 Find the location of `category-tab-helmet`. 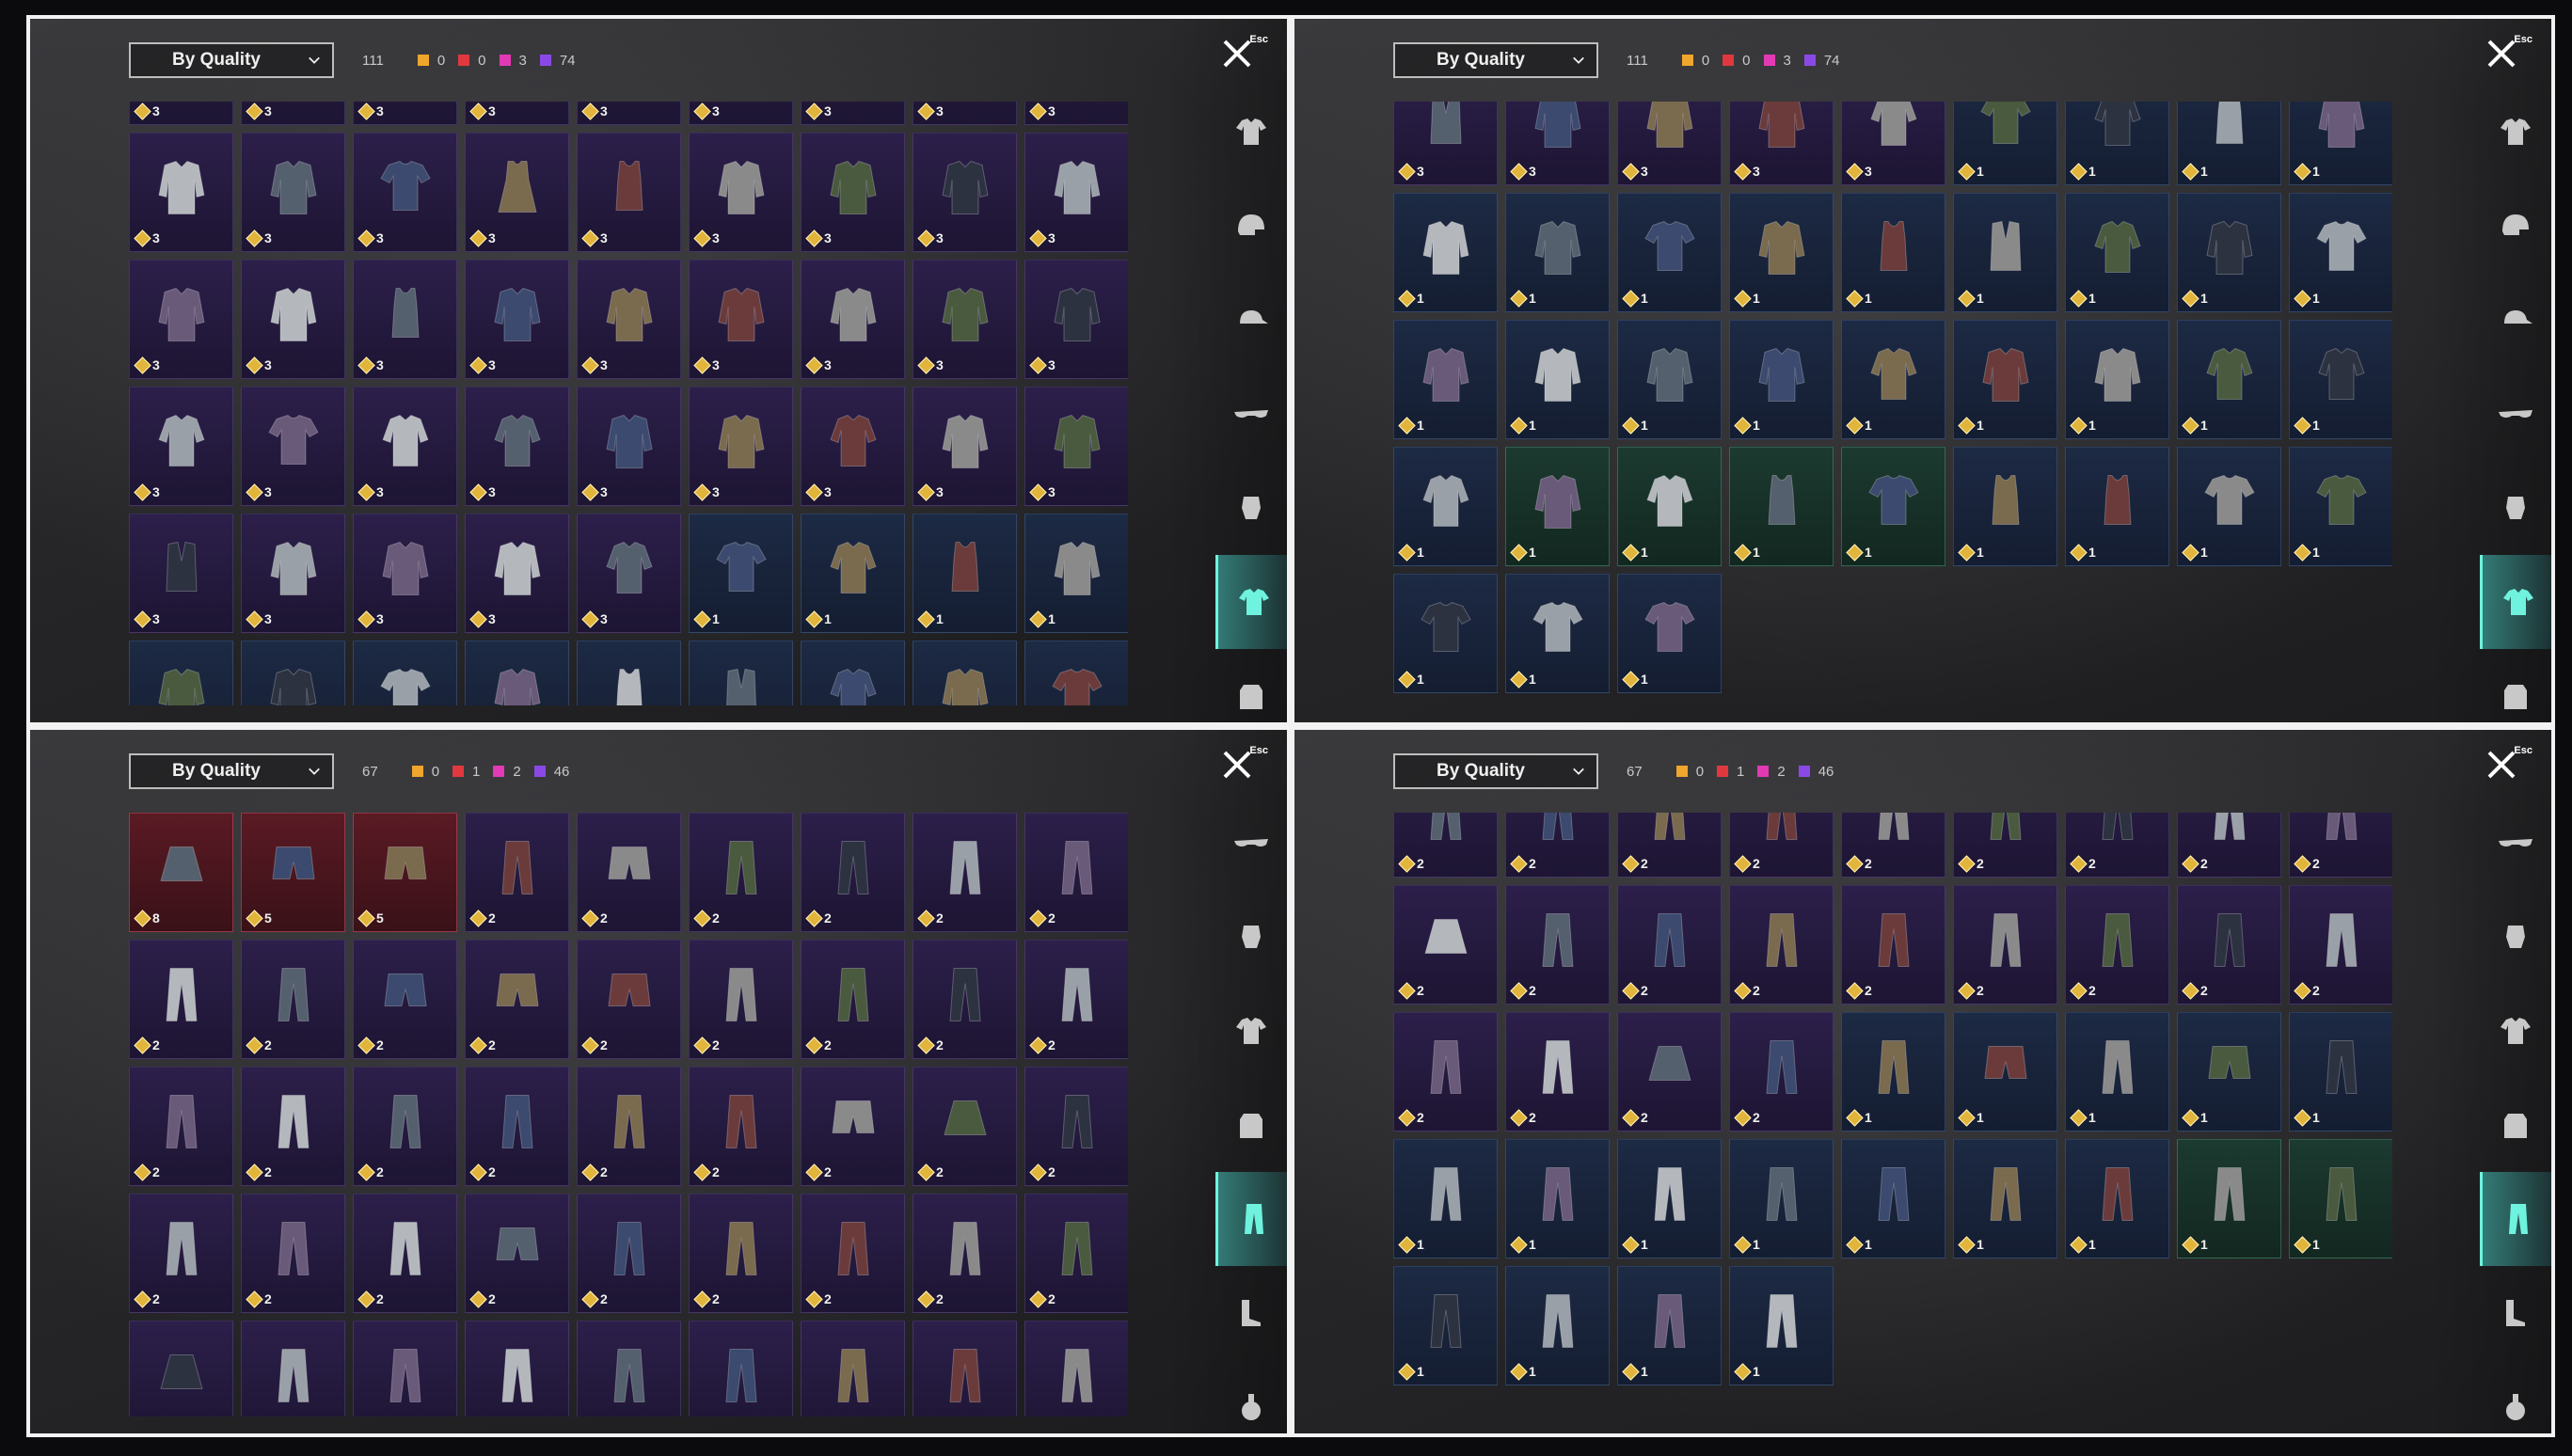

category-tab-helmet is located at coordinates (1251, 226).